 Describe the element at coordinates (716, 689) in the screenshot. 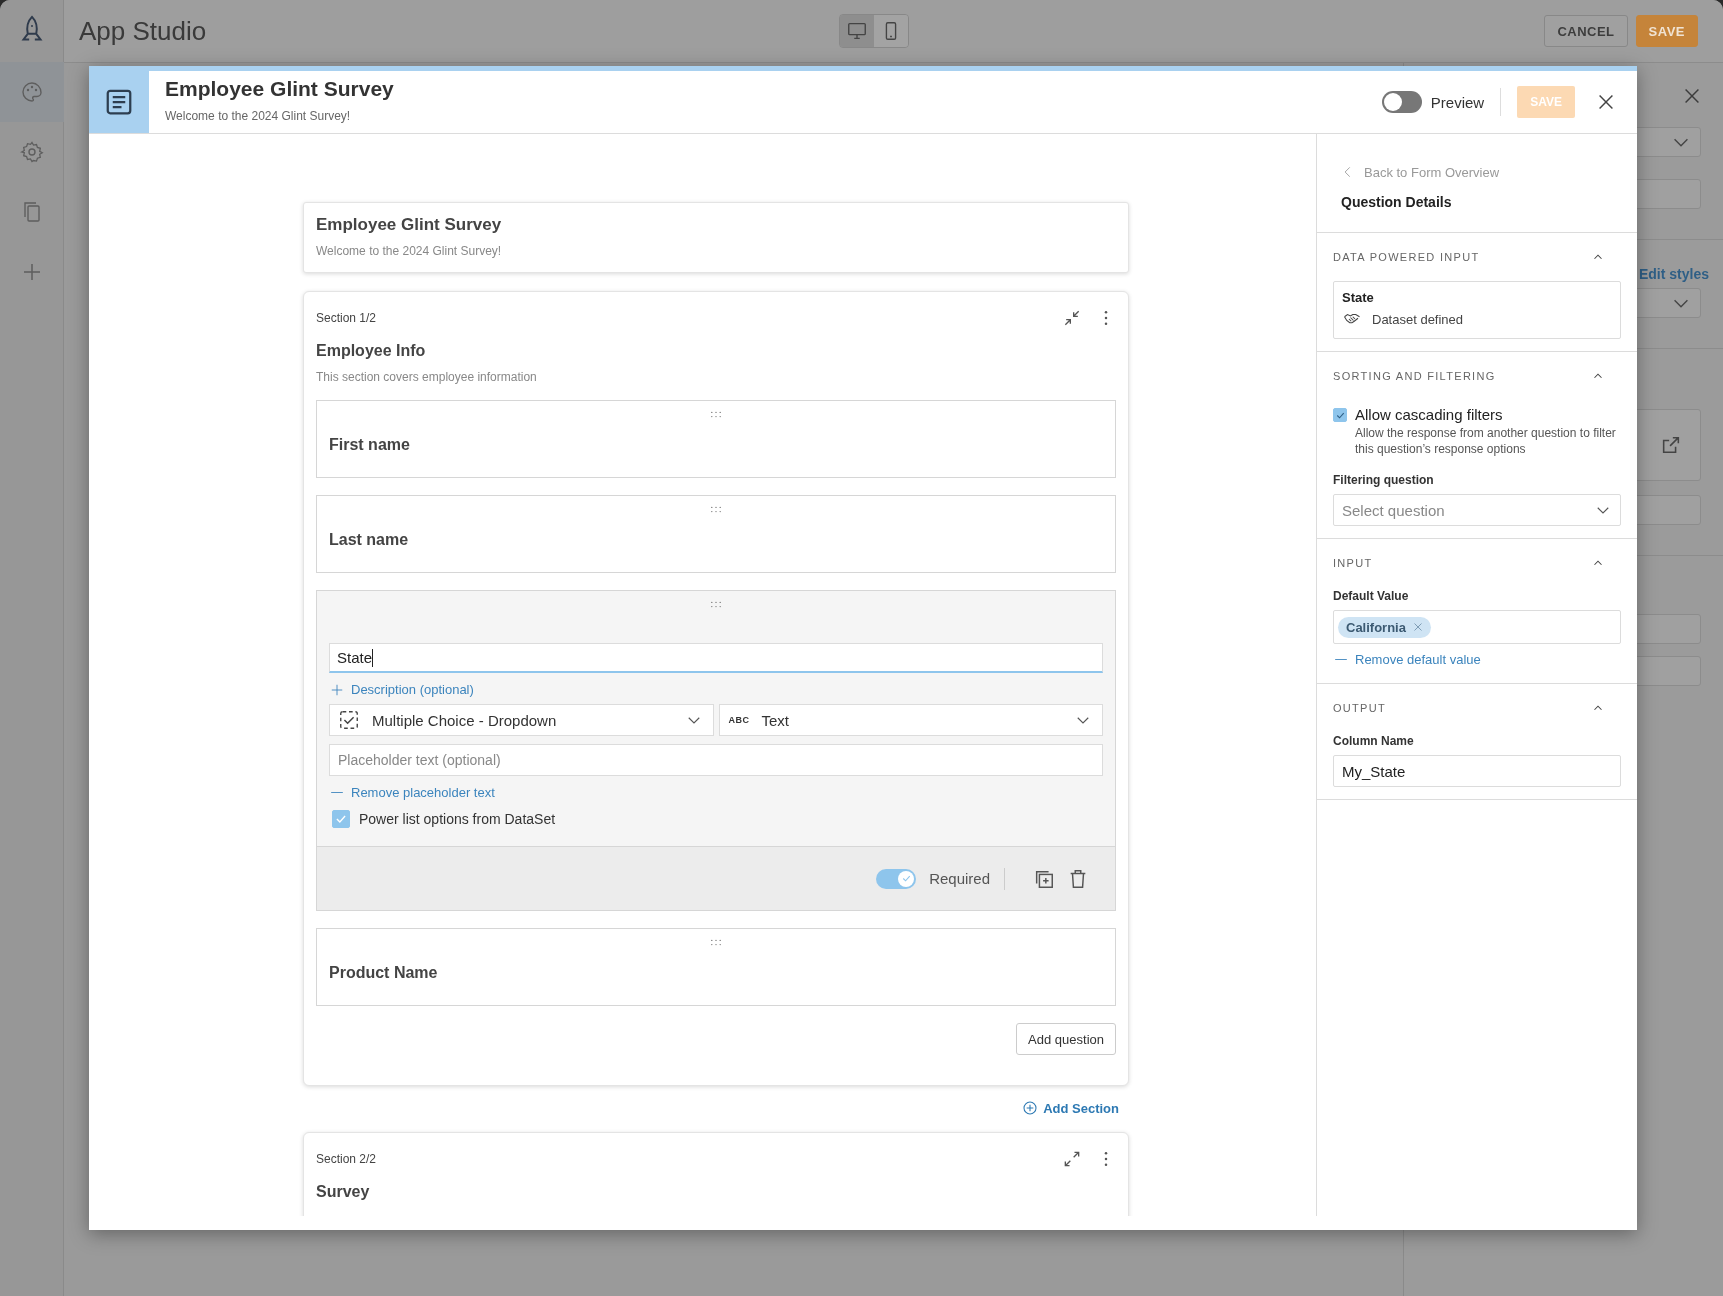

I see `add-description-link: Description (optional)` at that location.